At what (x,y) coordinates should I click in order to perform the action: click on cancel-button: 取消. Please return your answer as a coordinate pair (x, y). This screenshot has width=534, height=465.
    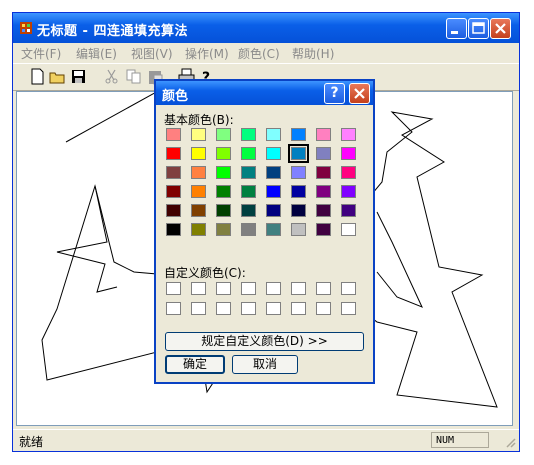
    Looking at the image, I should click on (265, 364).